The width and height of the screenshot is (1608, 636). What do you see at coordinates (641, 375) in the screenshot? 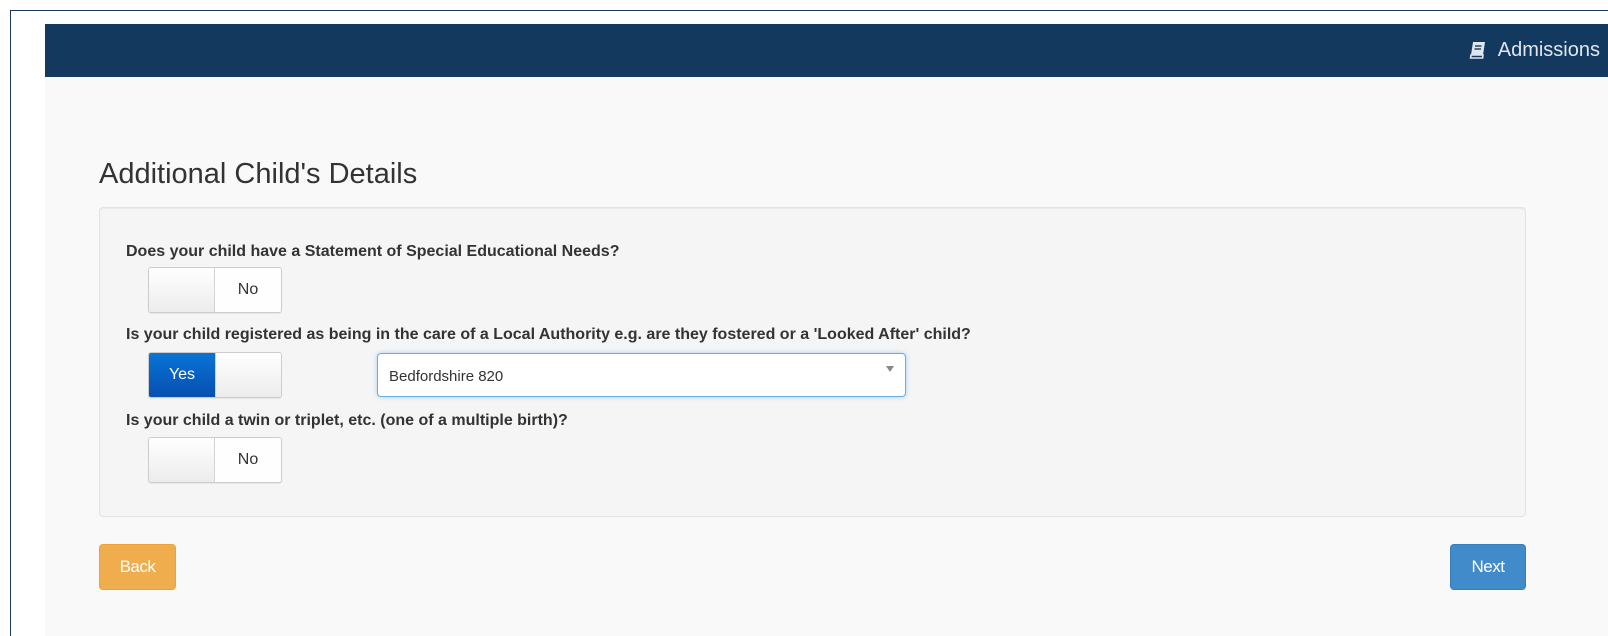
I see `local-authority-select: Bedfordshire 820` at bounding box center [641, 375].